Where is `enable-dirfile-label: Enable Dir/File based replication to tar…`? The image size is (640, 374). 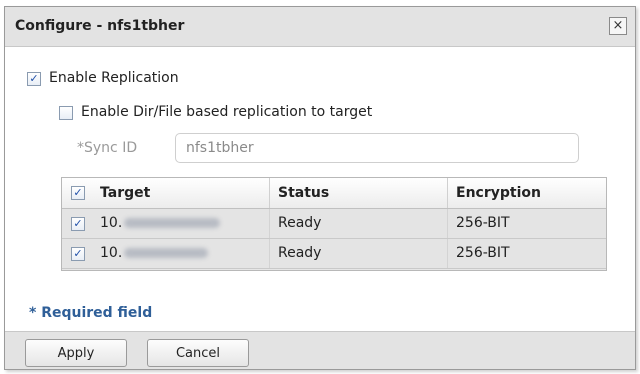
enable-dirfile-label: Enable Dir/File based replication to tar… is located at coordinates (227, 112).